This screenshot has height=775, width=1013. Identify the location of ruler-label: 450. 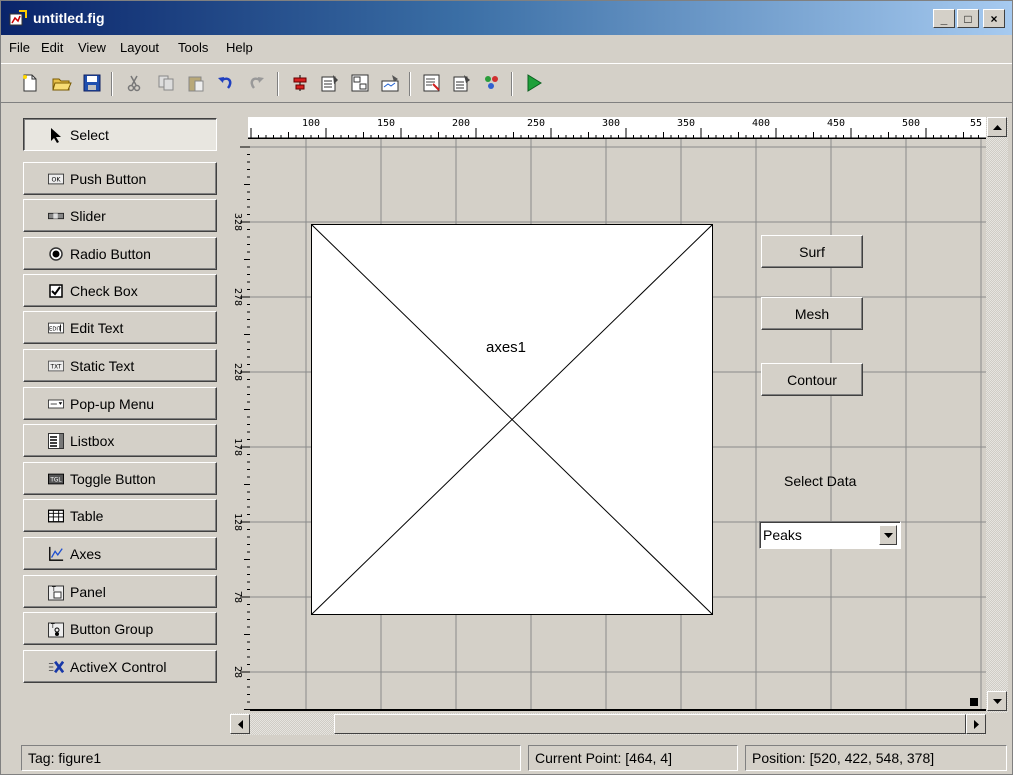
(836, 123).